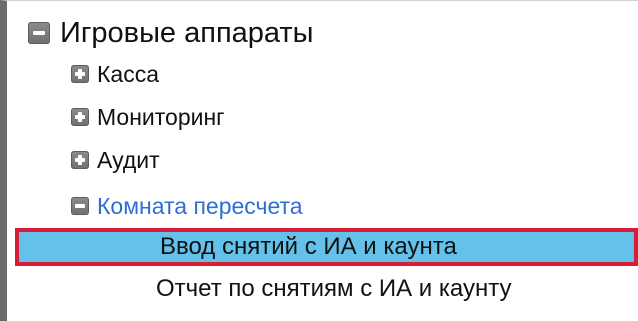  I want to click on tree-node-counting-room: Комната пересчета, so click(326, 206).